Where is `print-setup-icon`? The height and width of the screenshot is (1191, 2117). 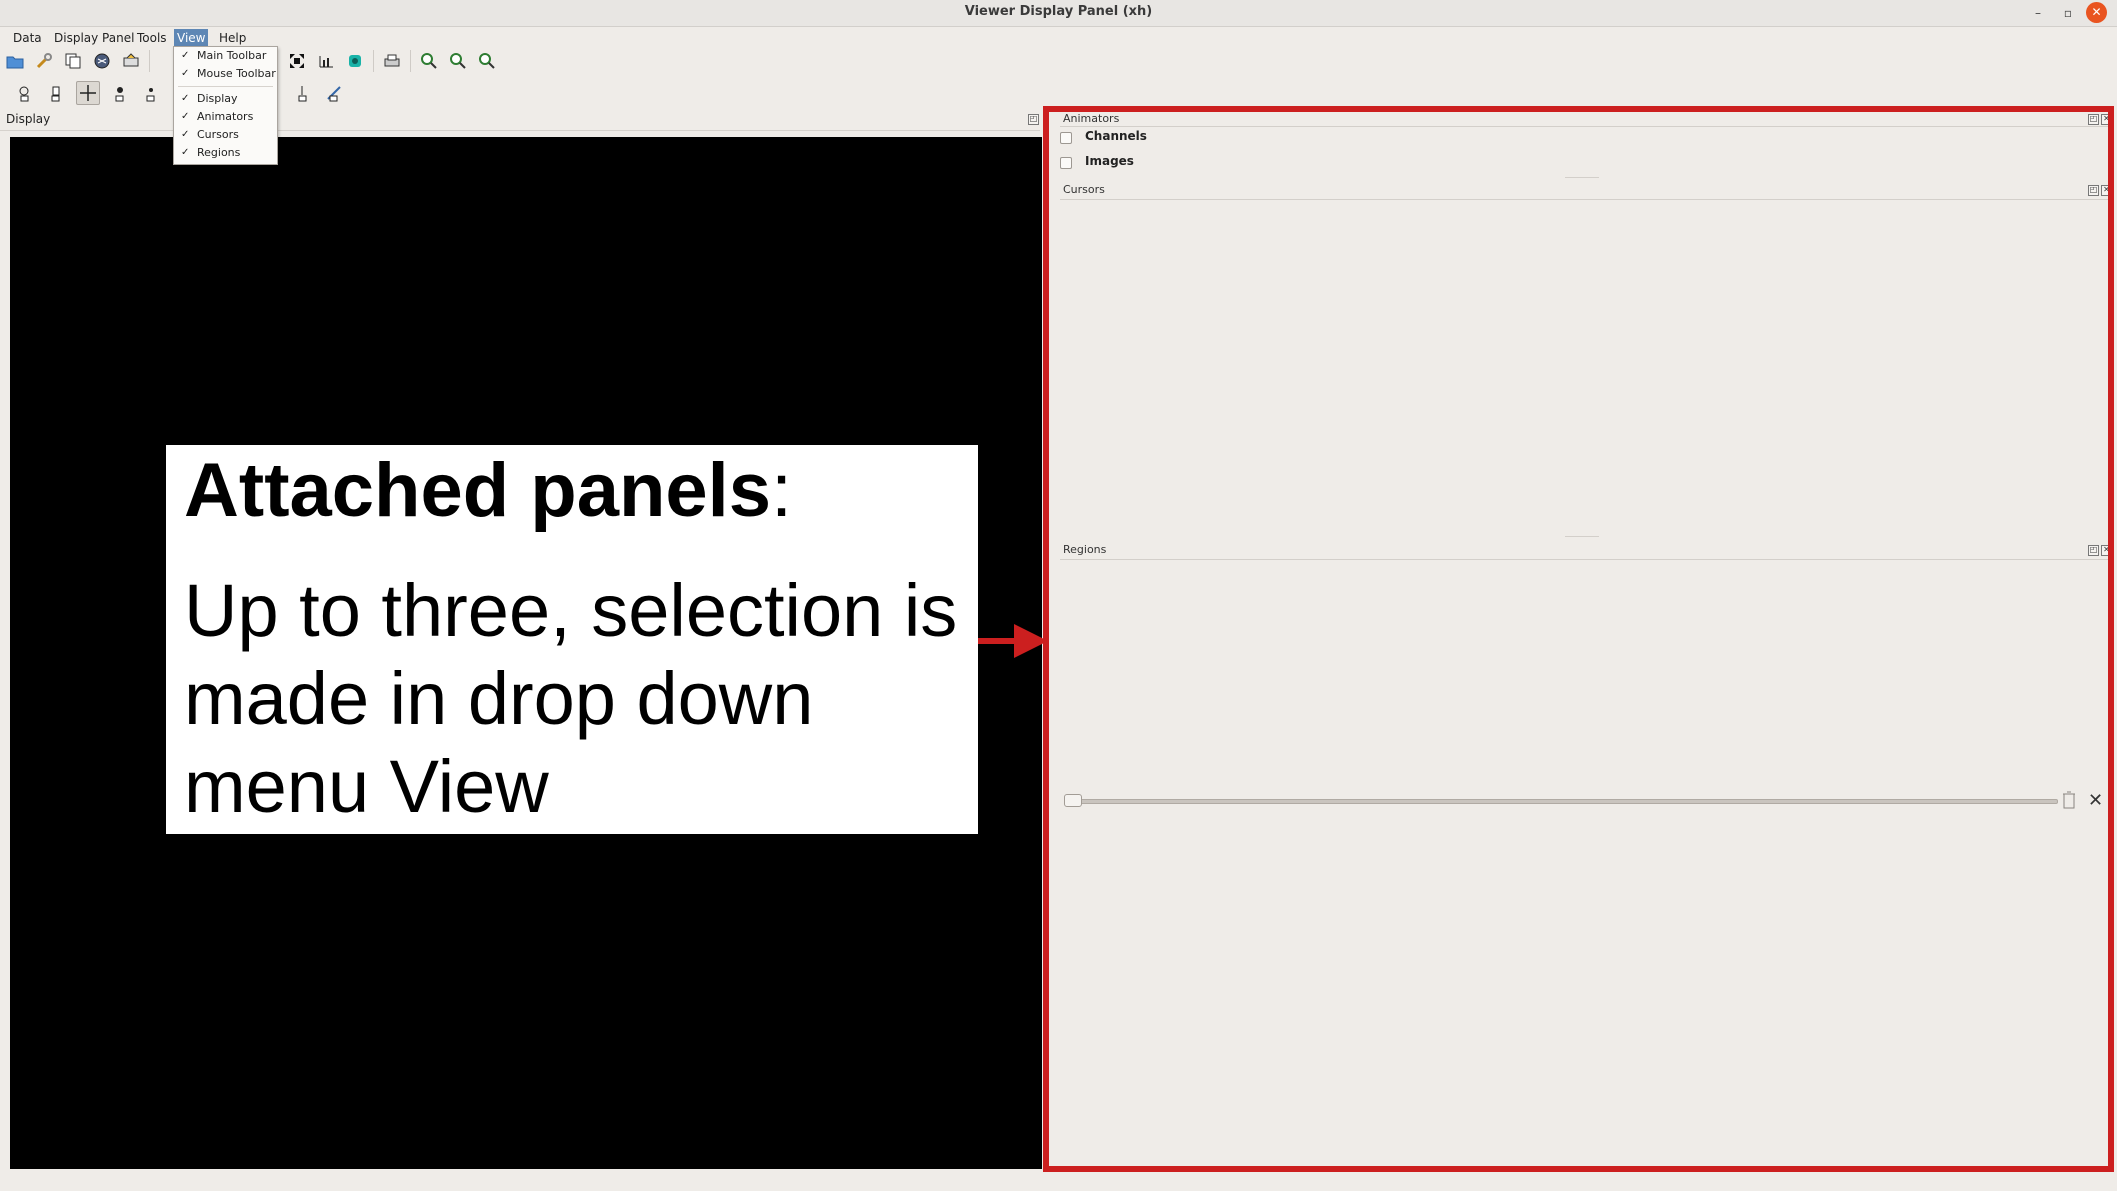
print-setup-icon is located at coordinates (131, 61).